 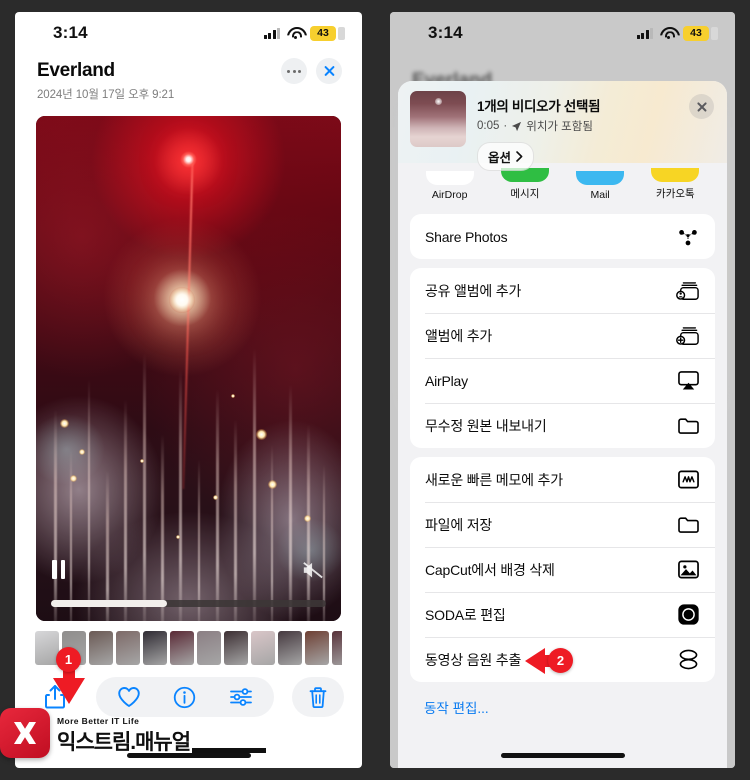 I want to click on share-sheet-close-button, so click(x=701, y=106).